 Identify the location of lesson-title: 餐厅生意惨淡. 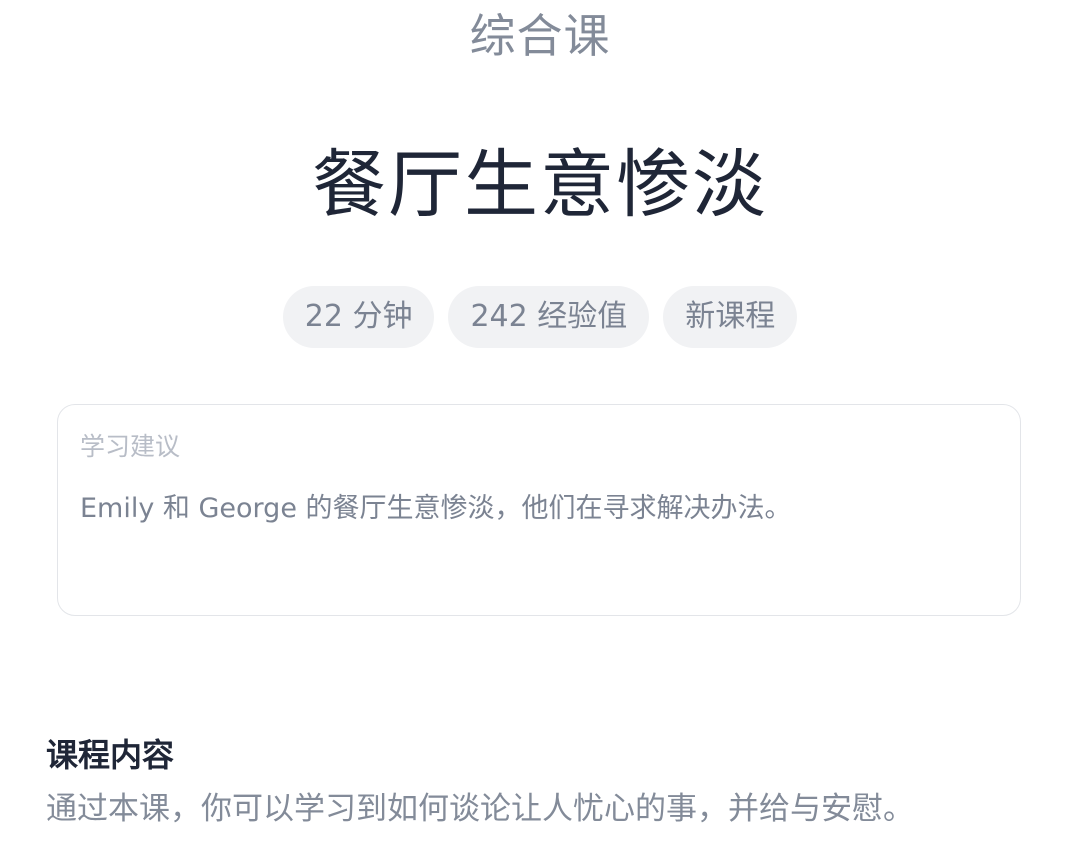
(540, 185).